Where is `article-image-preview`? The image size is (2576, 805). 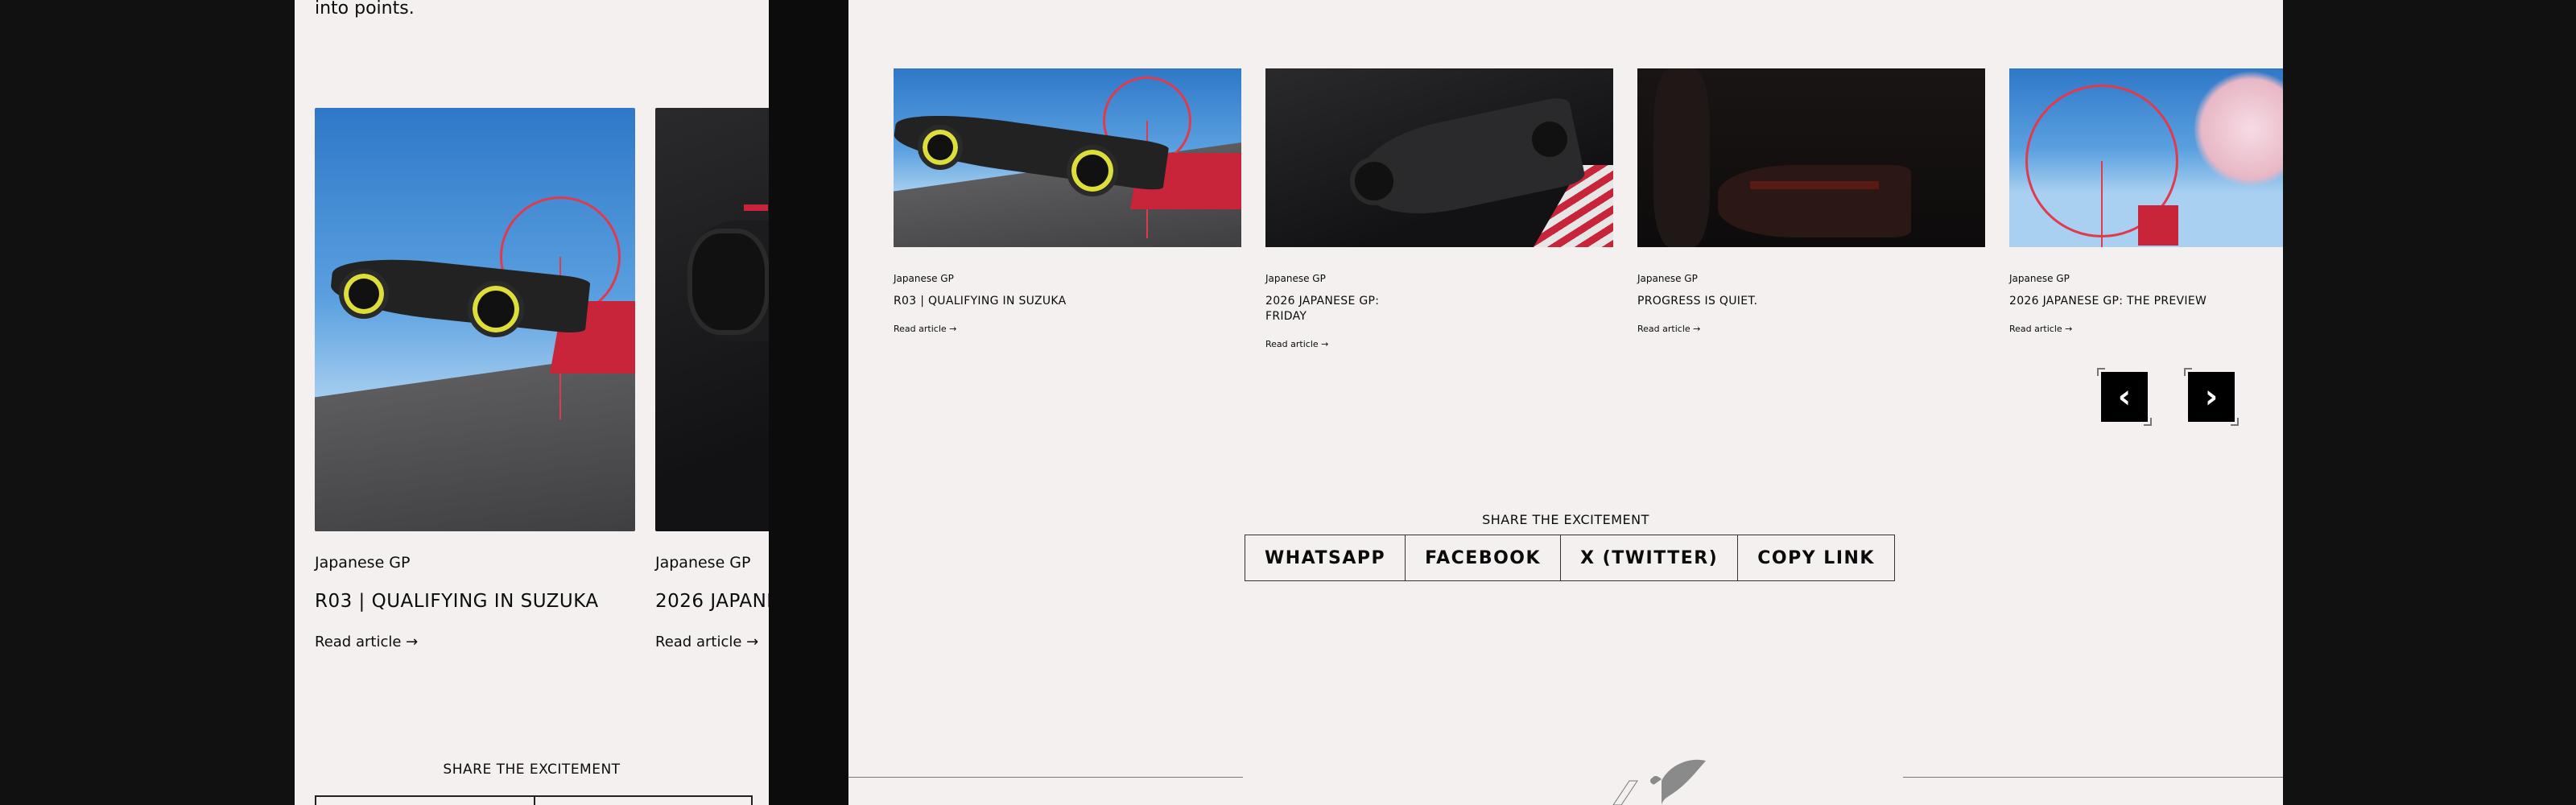 article-image-preview is located at coordinates (2146, 157).